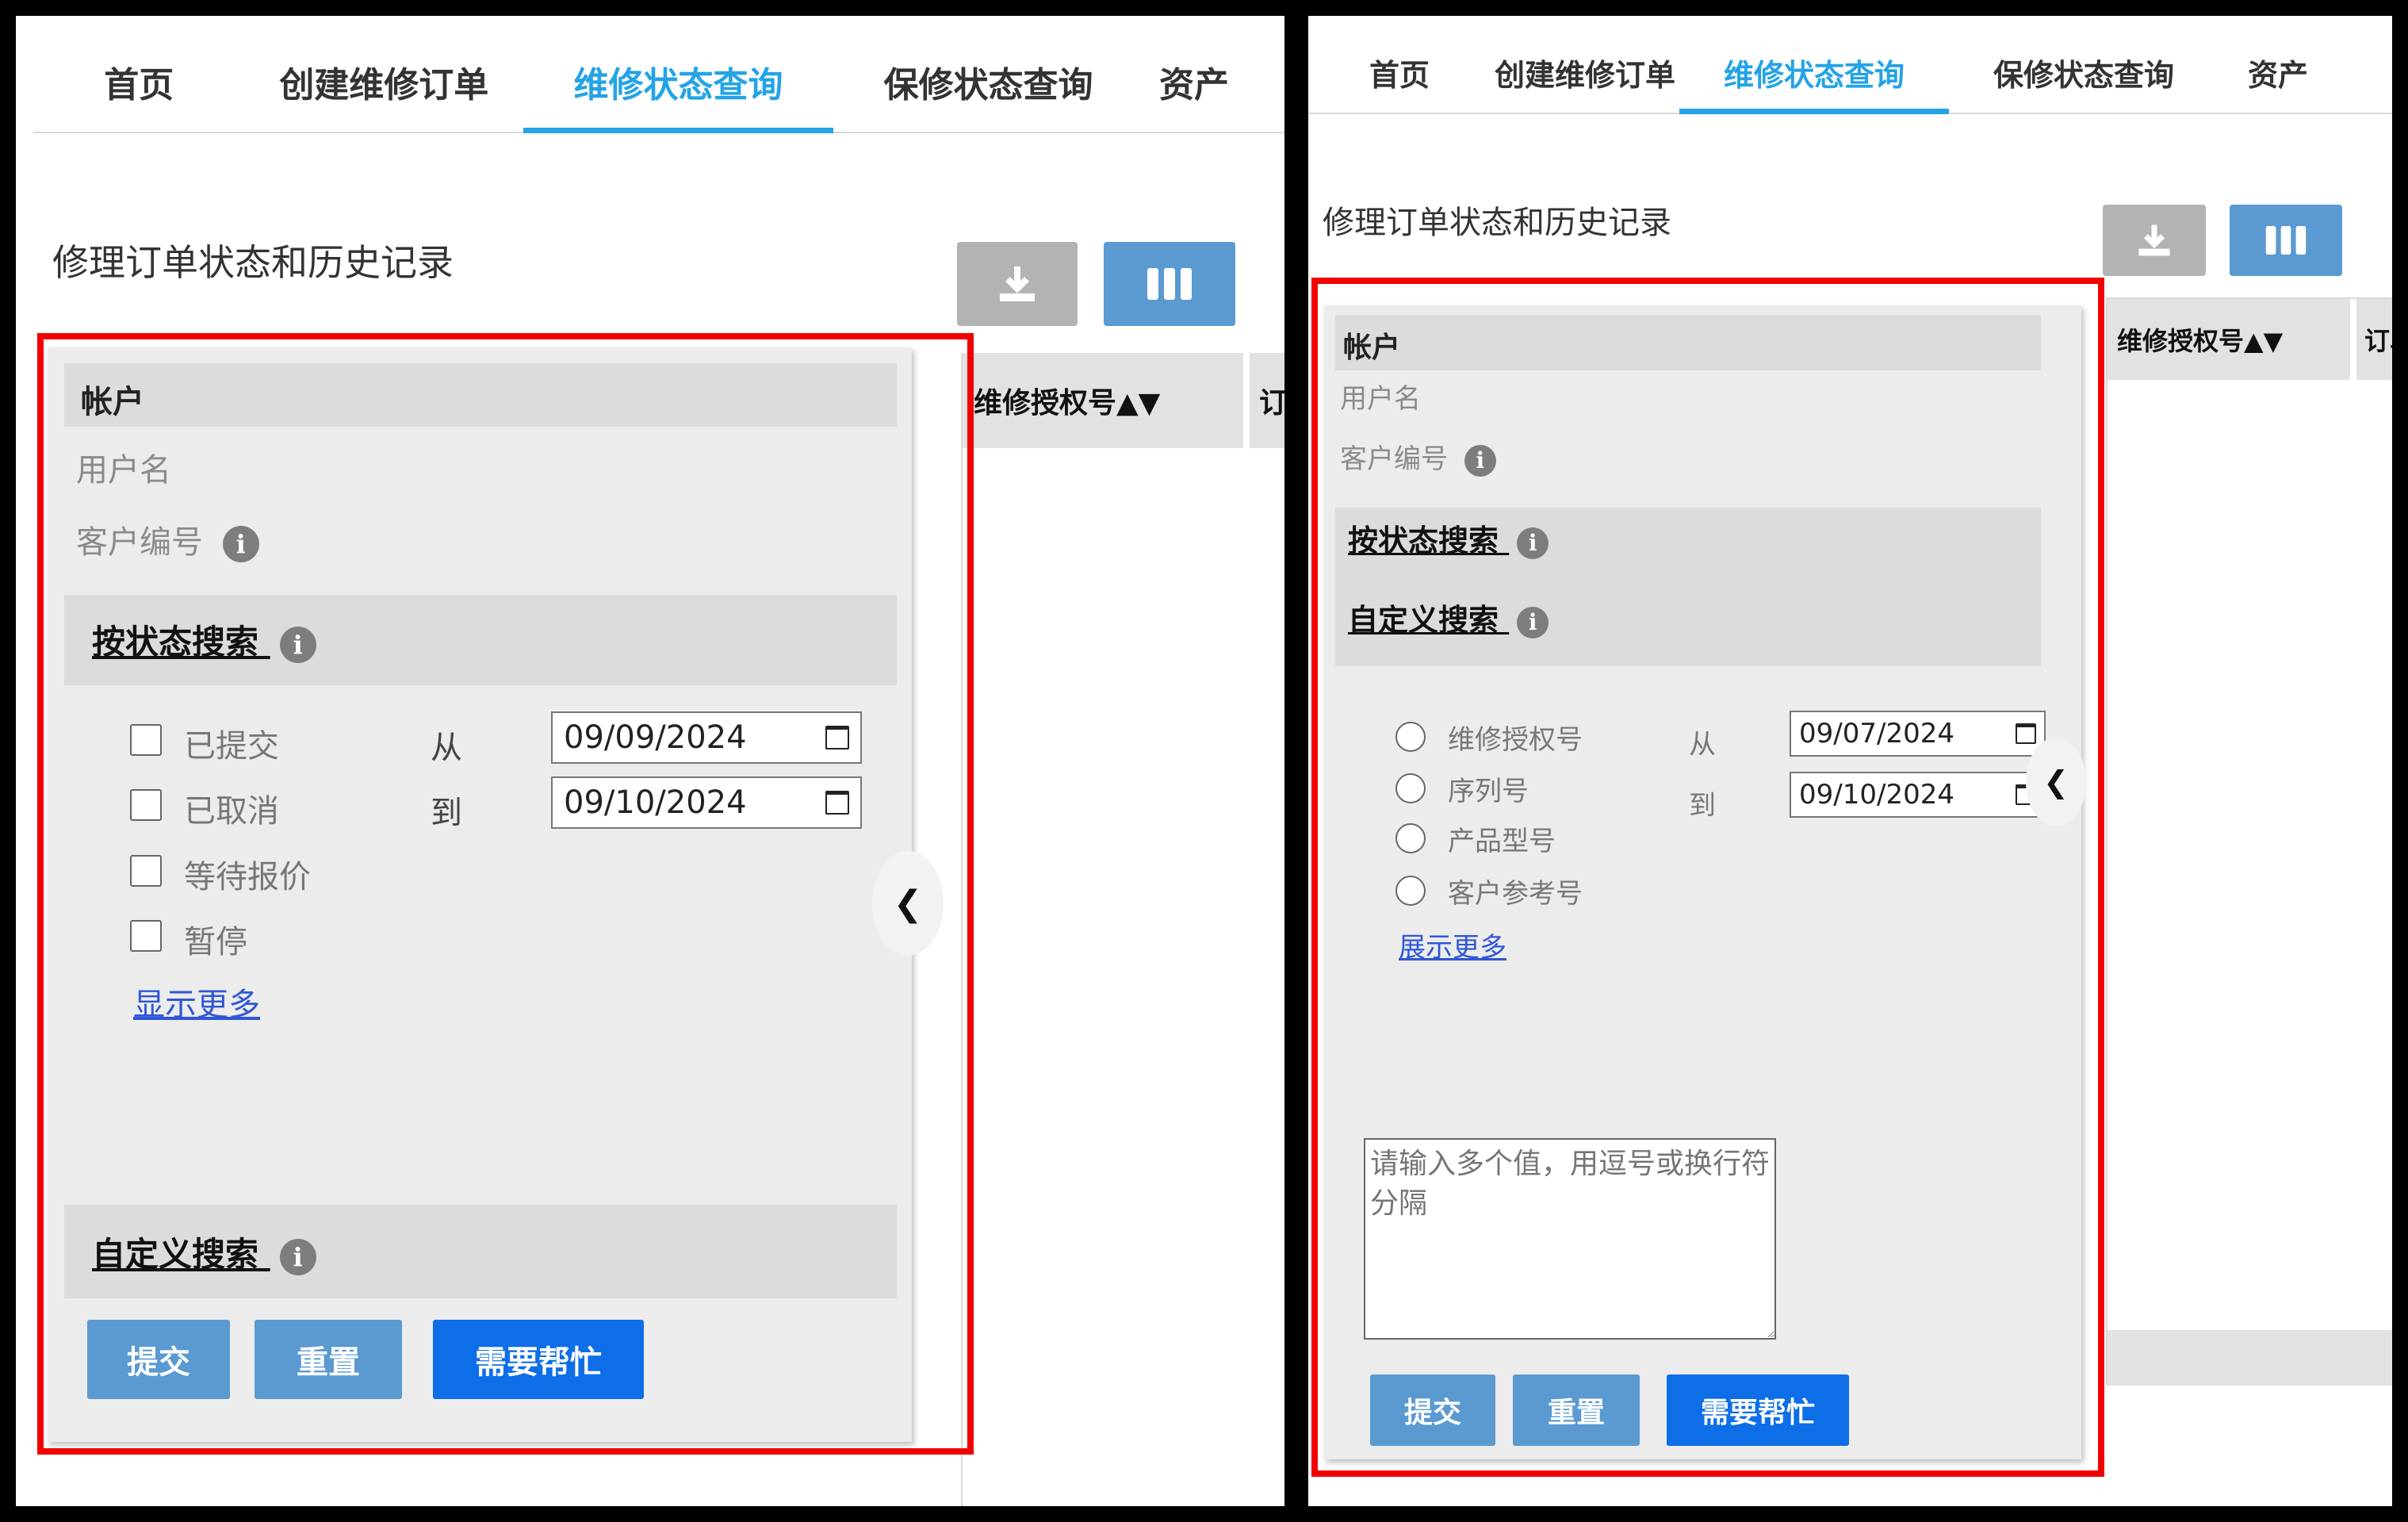 The image size is (2408, 1522). I want to click on date-from-input: 09/09/2024, so click(706, 737).